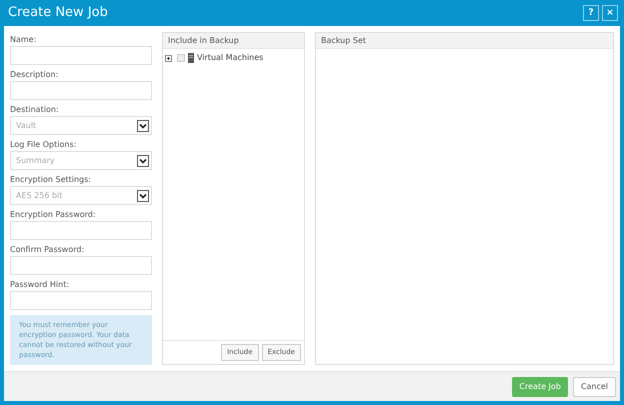 This screenshot has height=405, width=624. I want to click on panel-title: Include in Backup, so click(233, 41).